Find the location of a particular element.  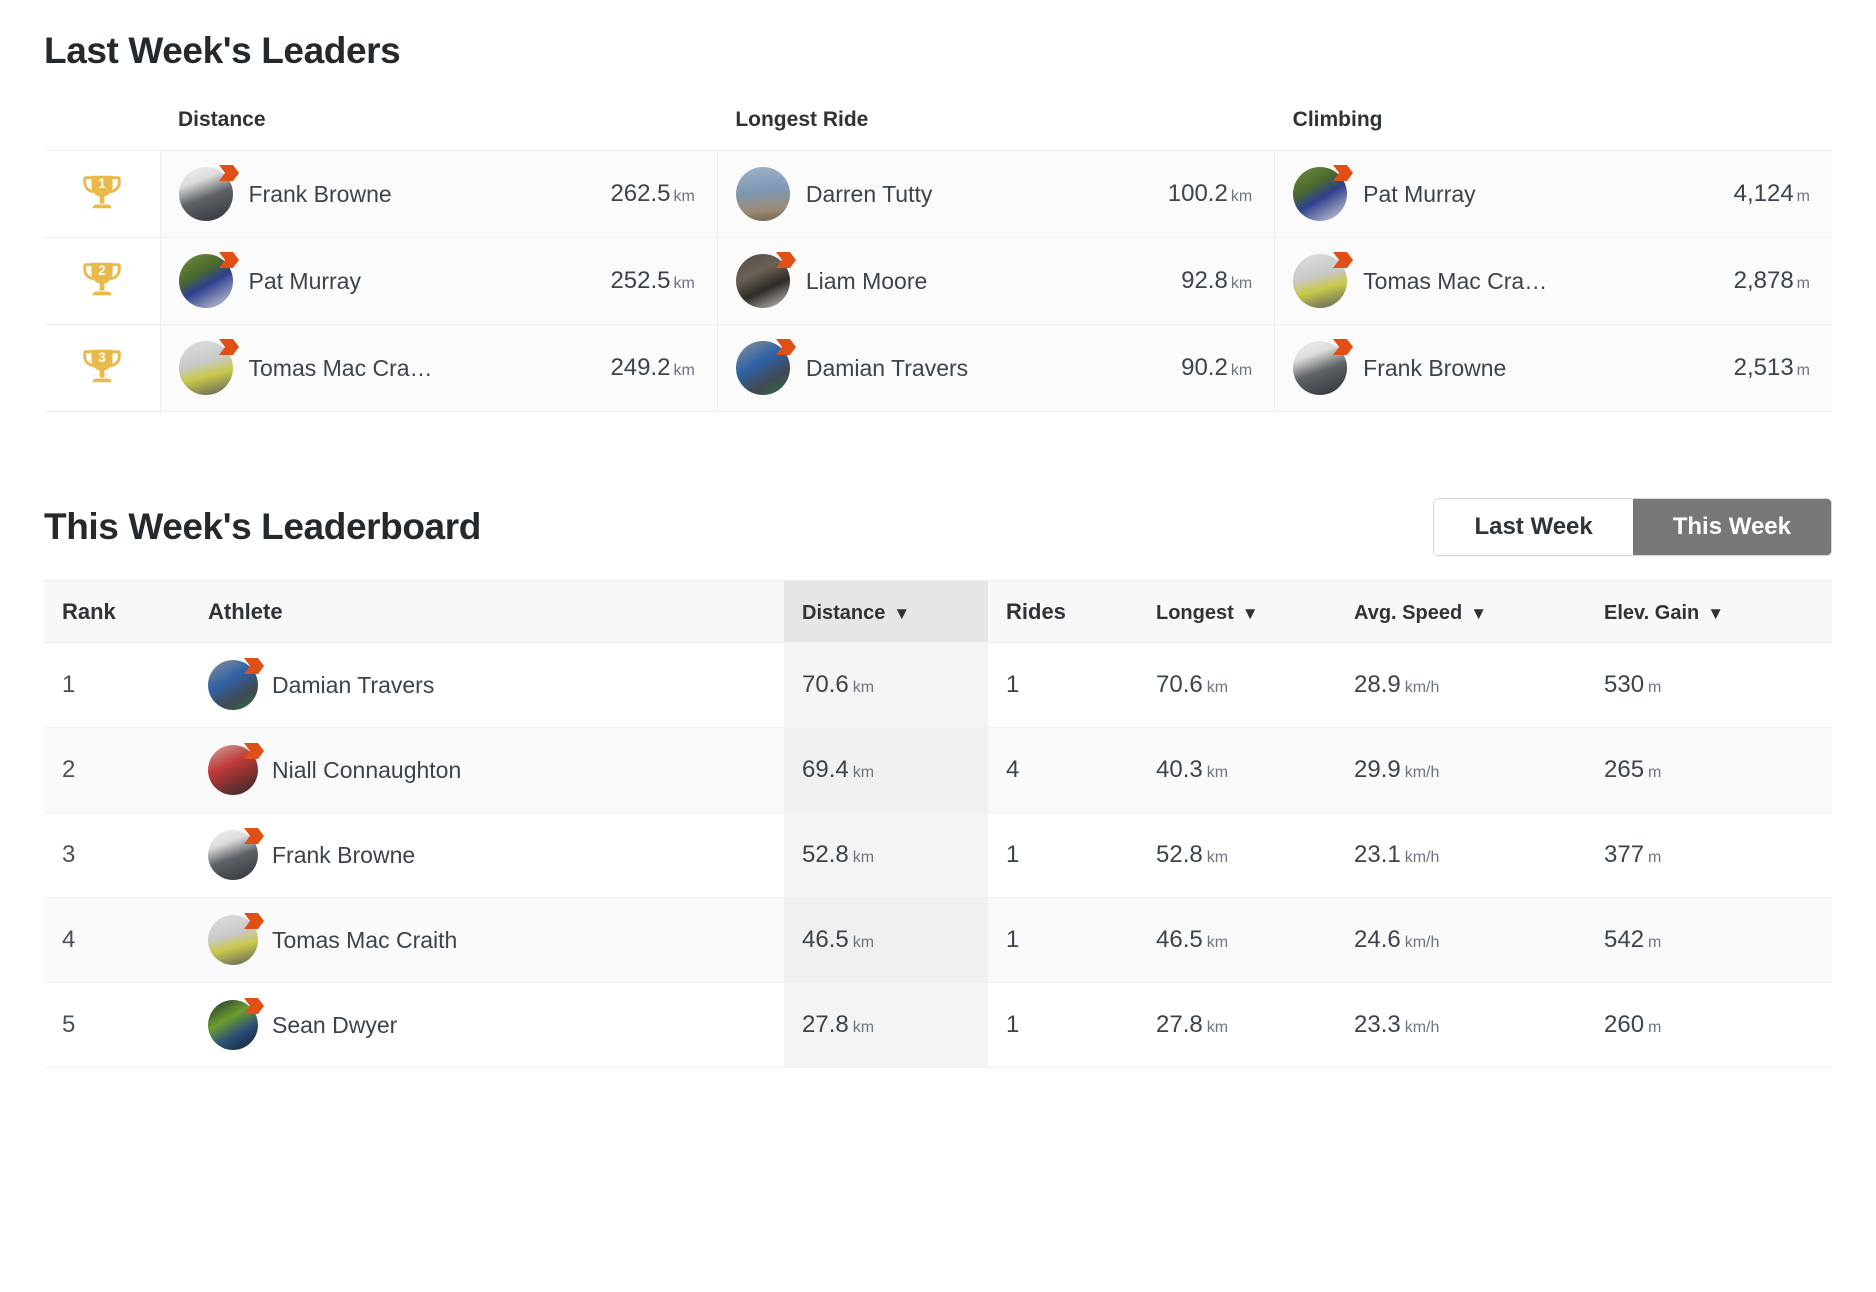

this-week-button: This Week is located at coordinates (1731, 527).